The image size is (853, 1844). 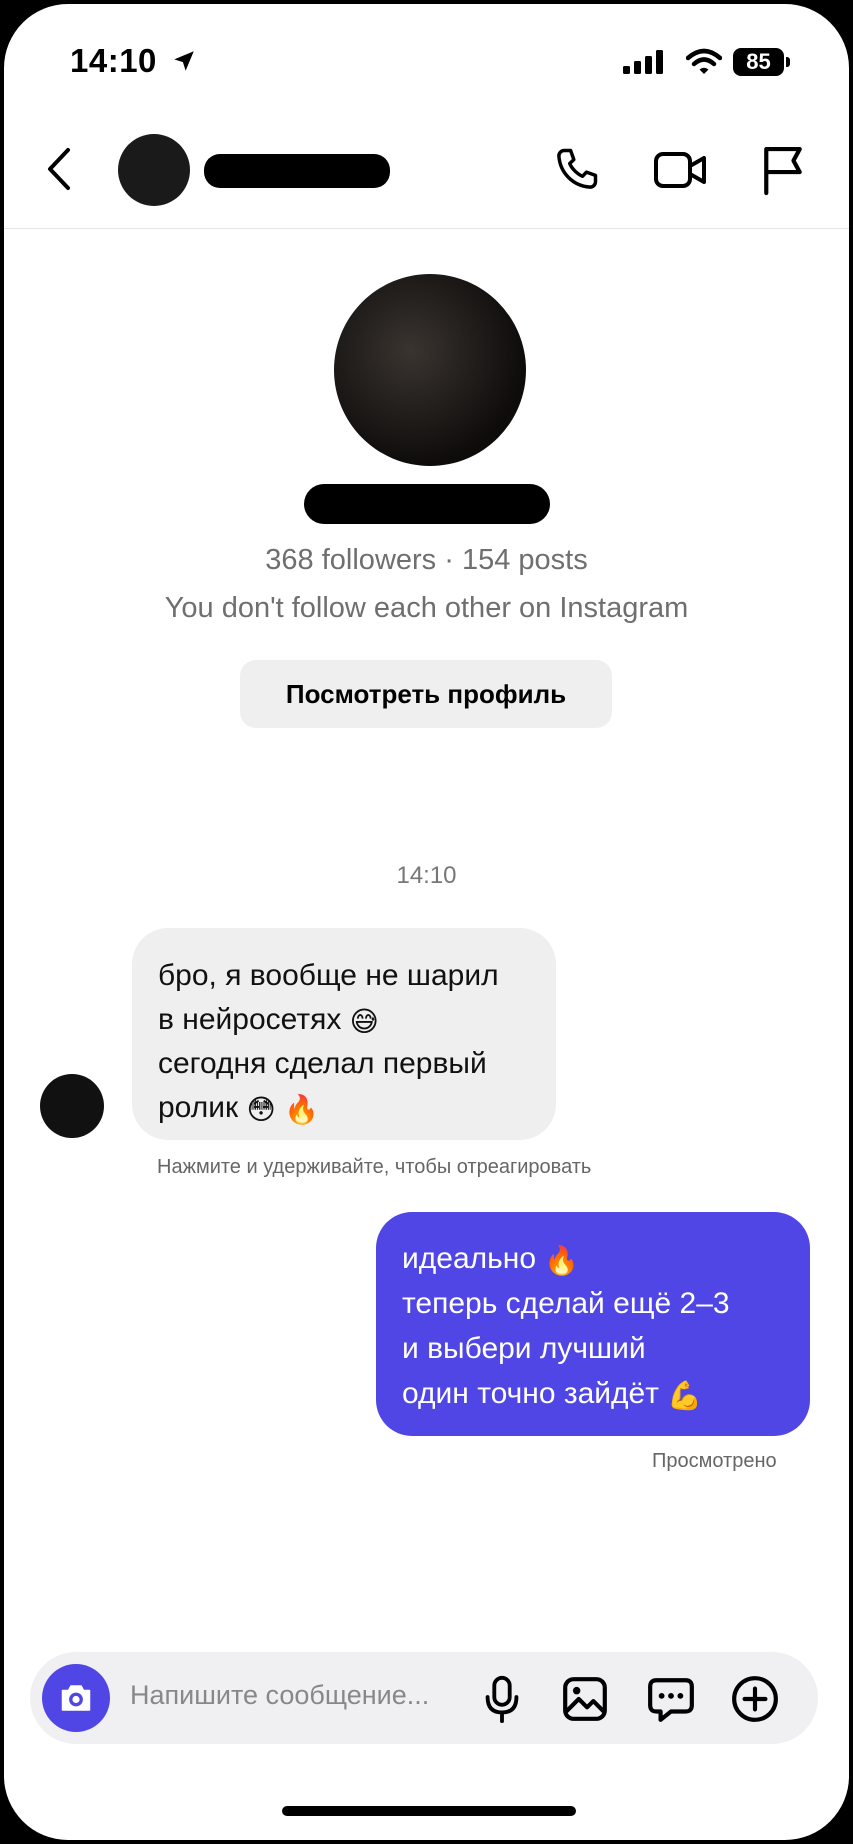 I want to click on message-line: бро, я вообще не шарил, so click(x=328, y=975).